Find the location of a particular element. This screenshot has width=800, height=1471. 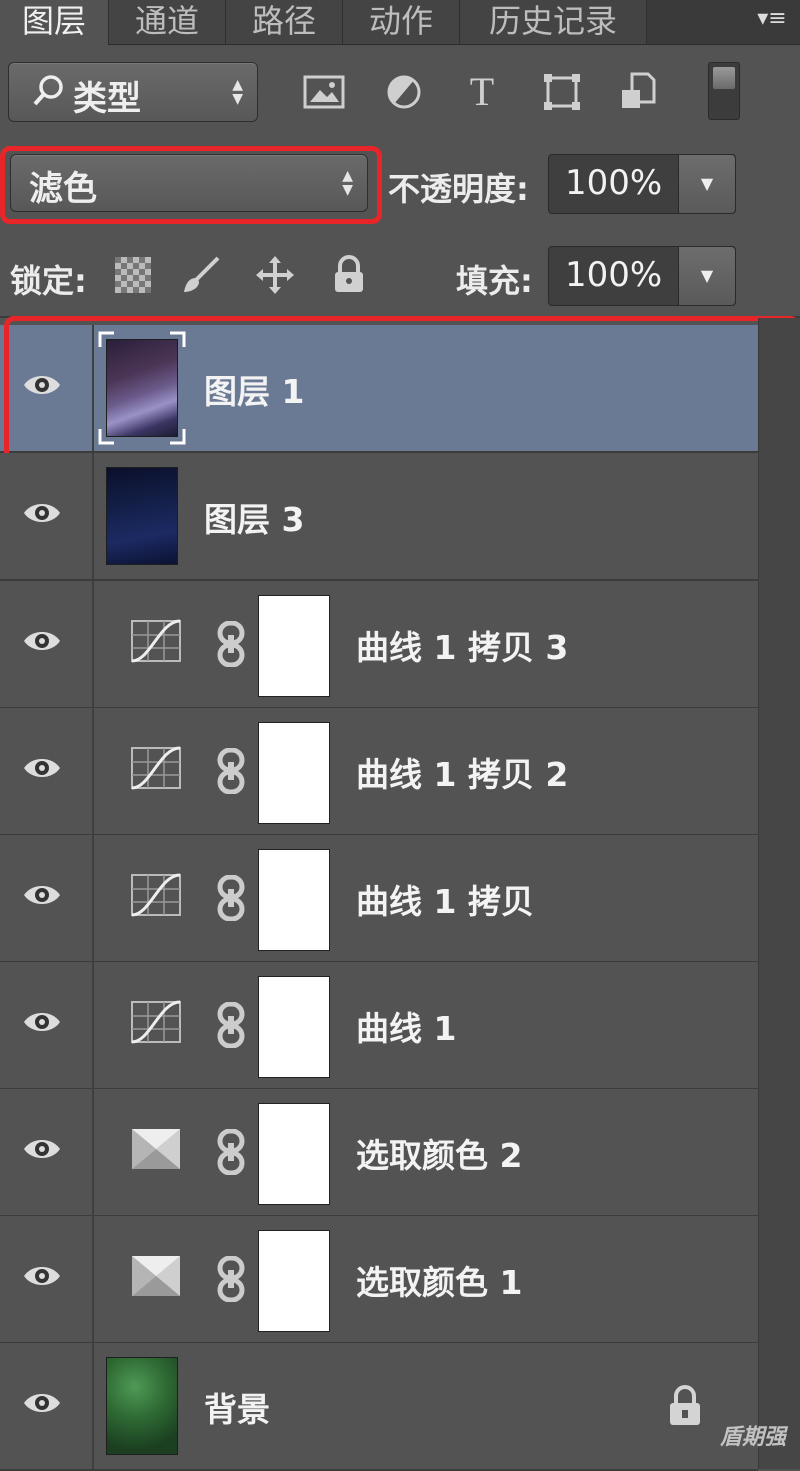

lock-all-icon is located at coordinates (349, 275).